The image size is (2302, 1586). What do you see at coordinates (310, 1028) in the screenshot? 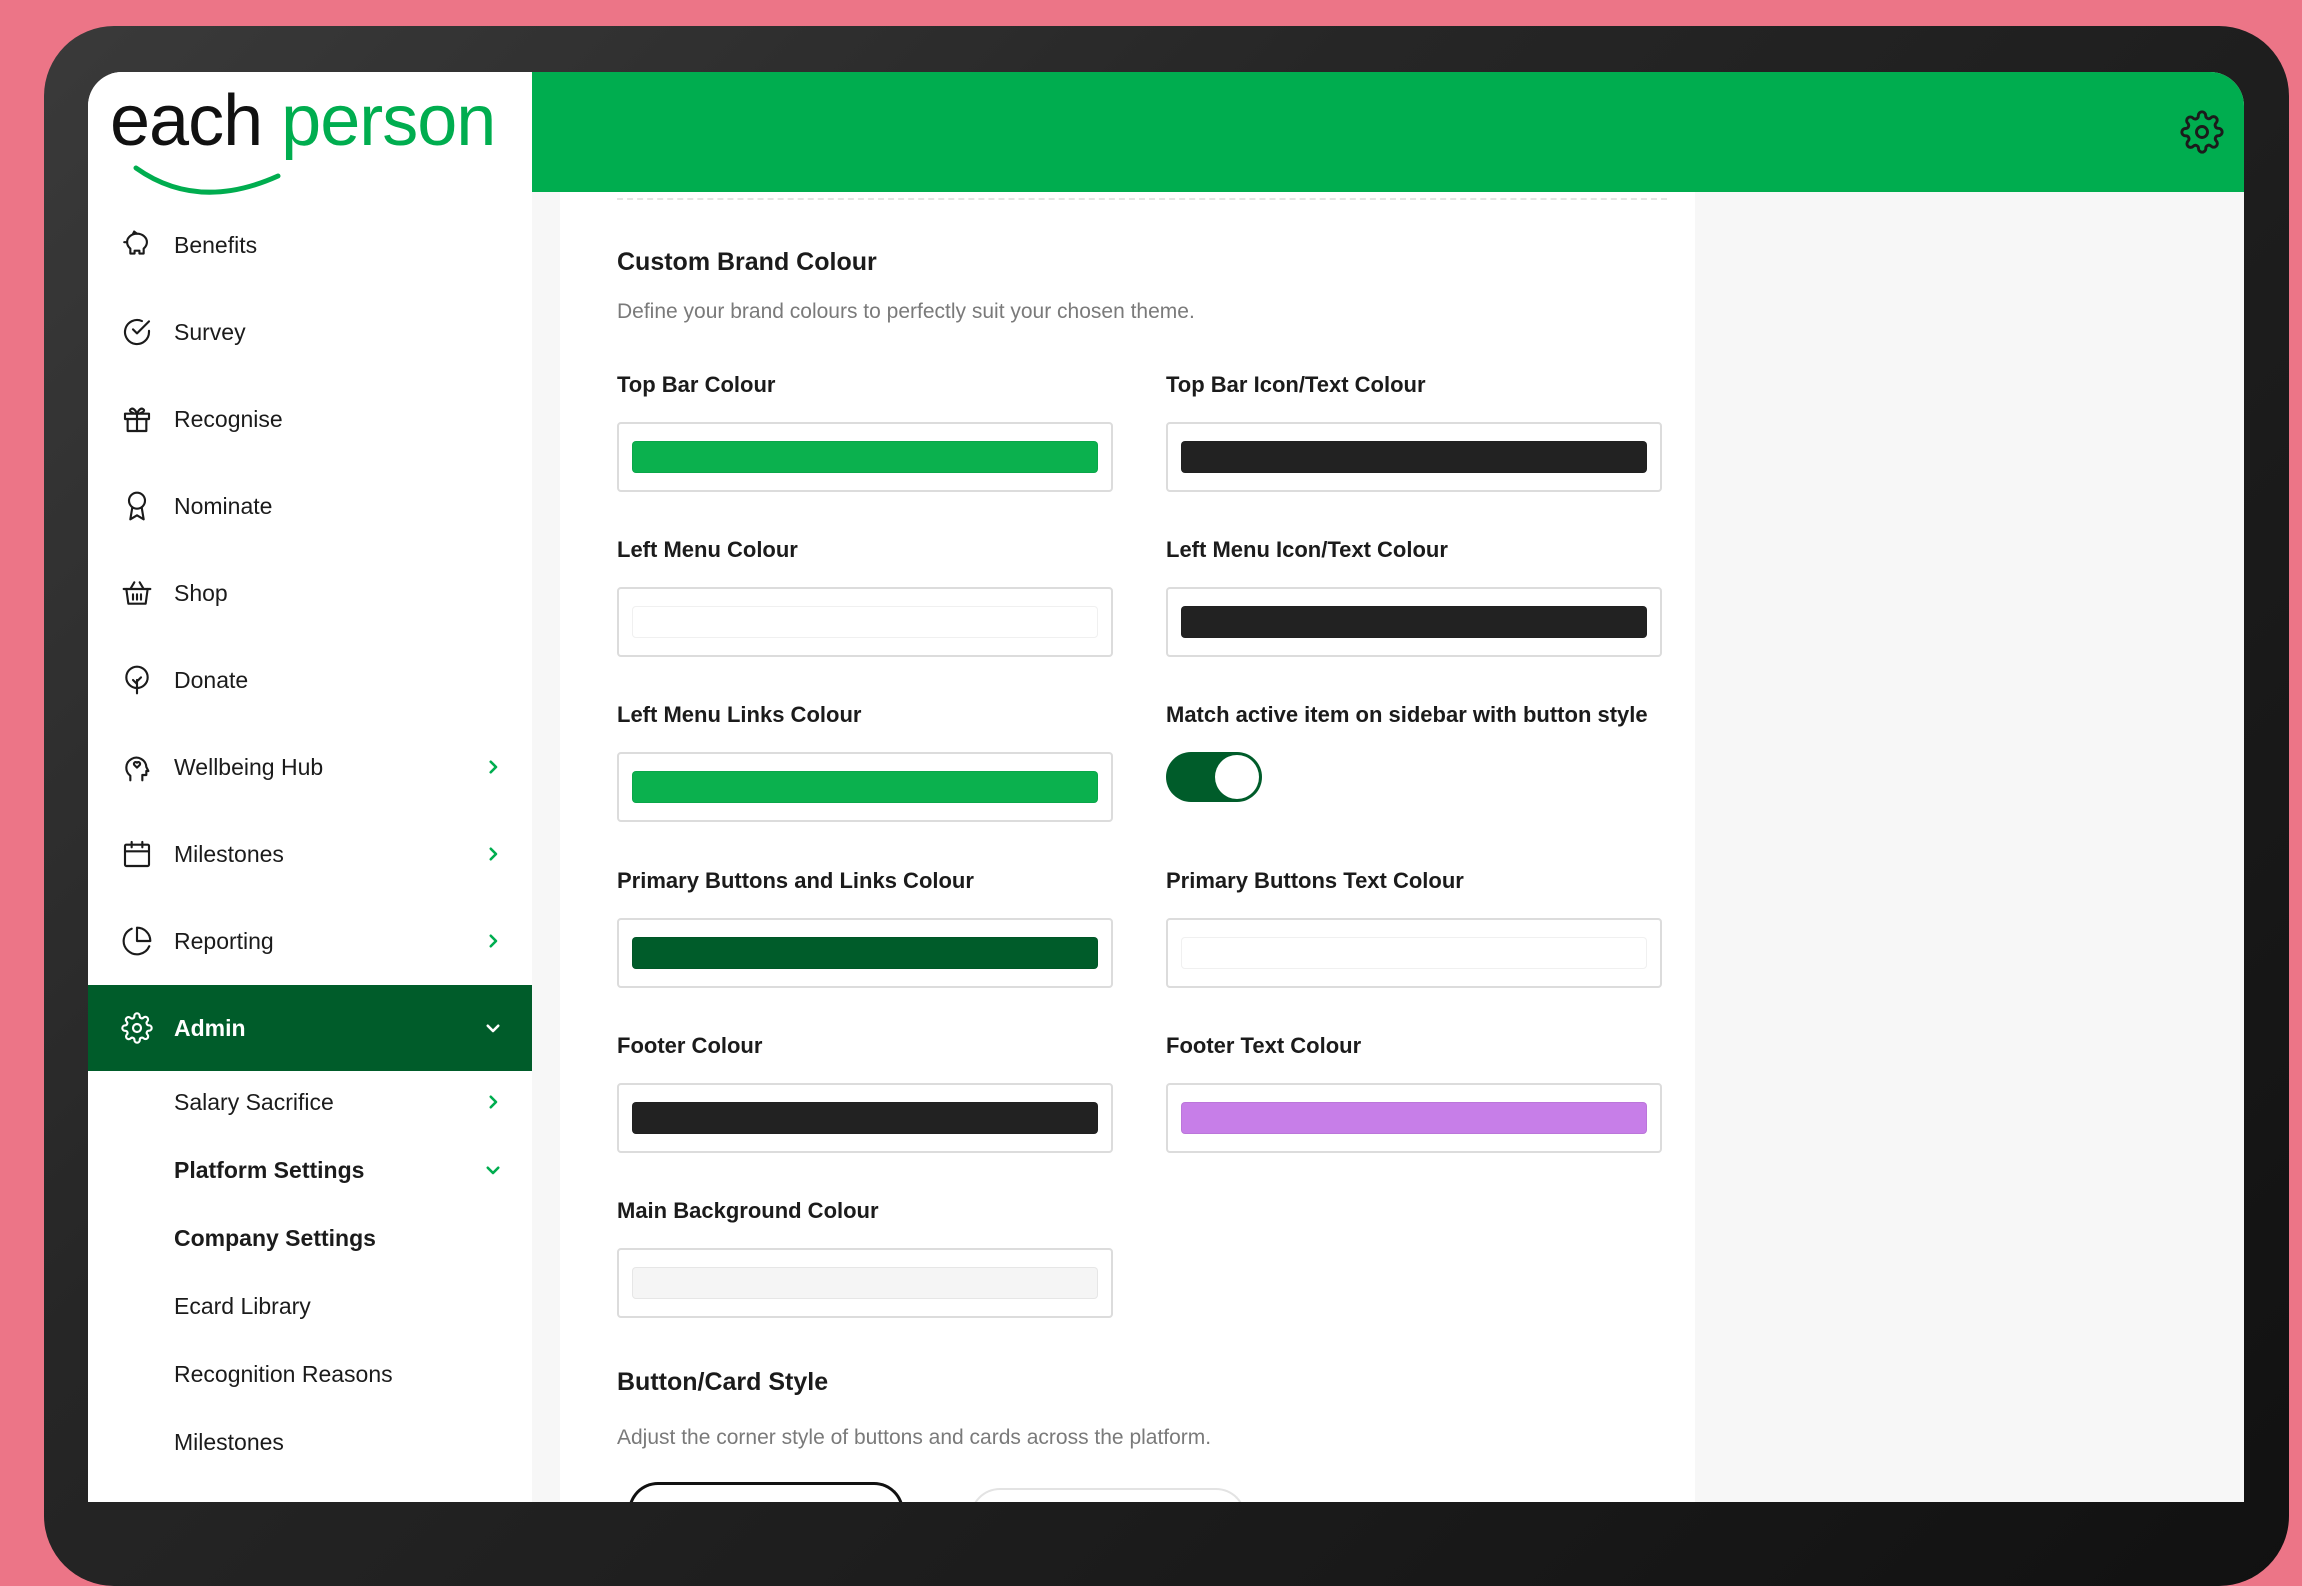
I see `sidebar-item-admin: Admin` at bounding box center [310, 1028].